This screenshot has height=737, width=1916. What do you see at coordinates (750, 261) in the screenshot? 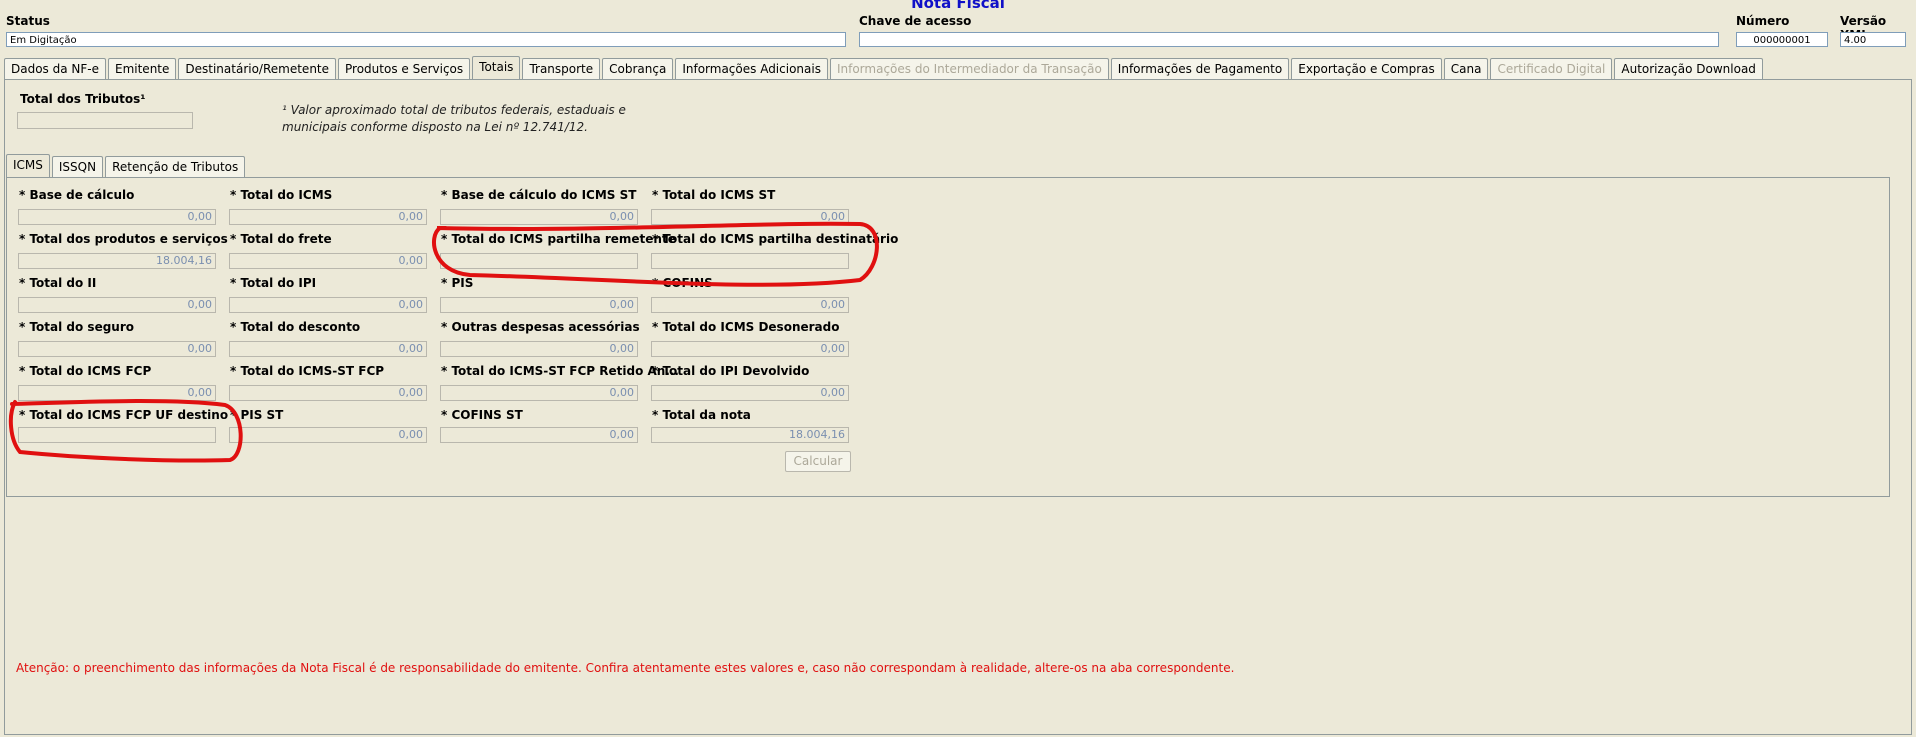
I see `partilha-destinatario-field` at bounding box center [750, 261].